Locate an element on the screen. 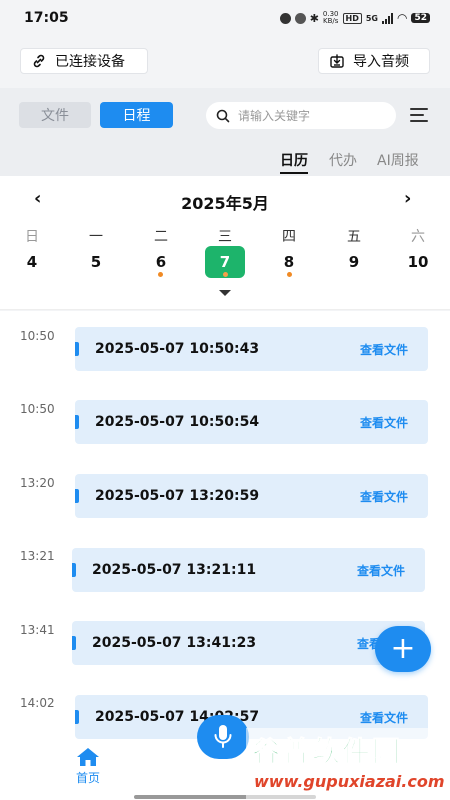 The image size is (450, 800). alarm-icon is located at coordinates (285, 18).